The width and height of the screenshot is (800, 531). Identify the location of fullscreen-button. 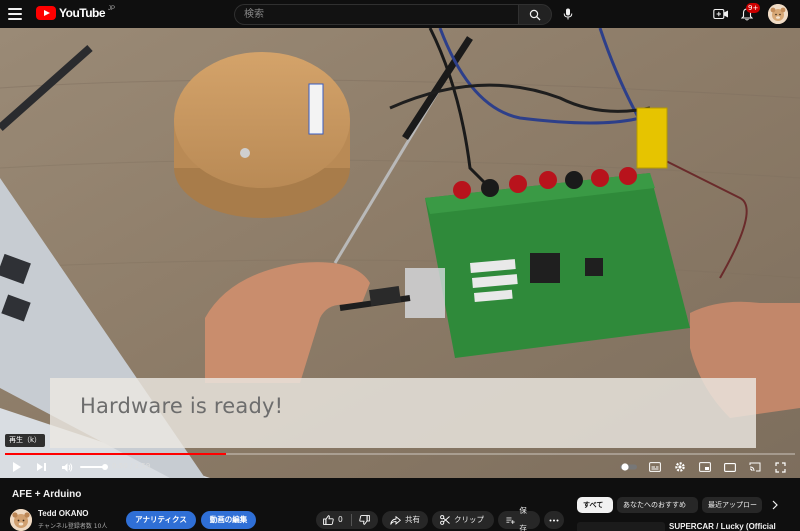
(780, 467).